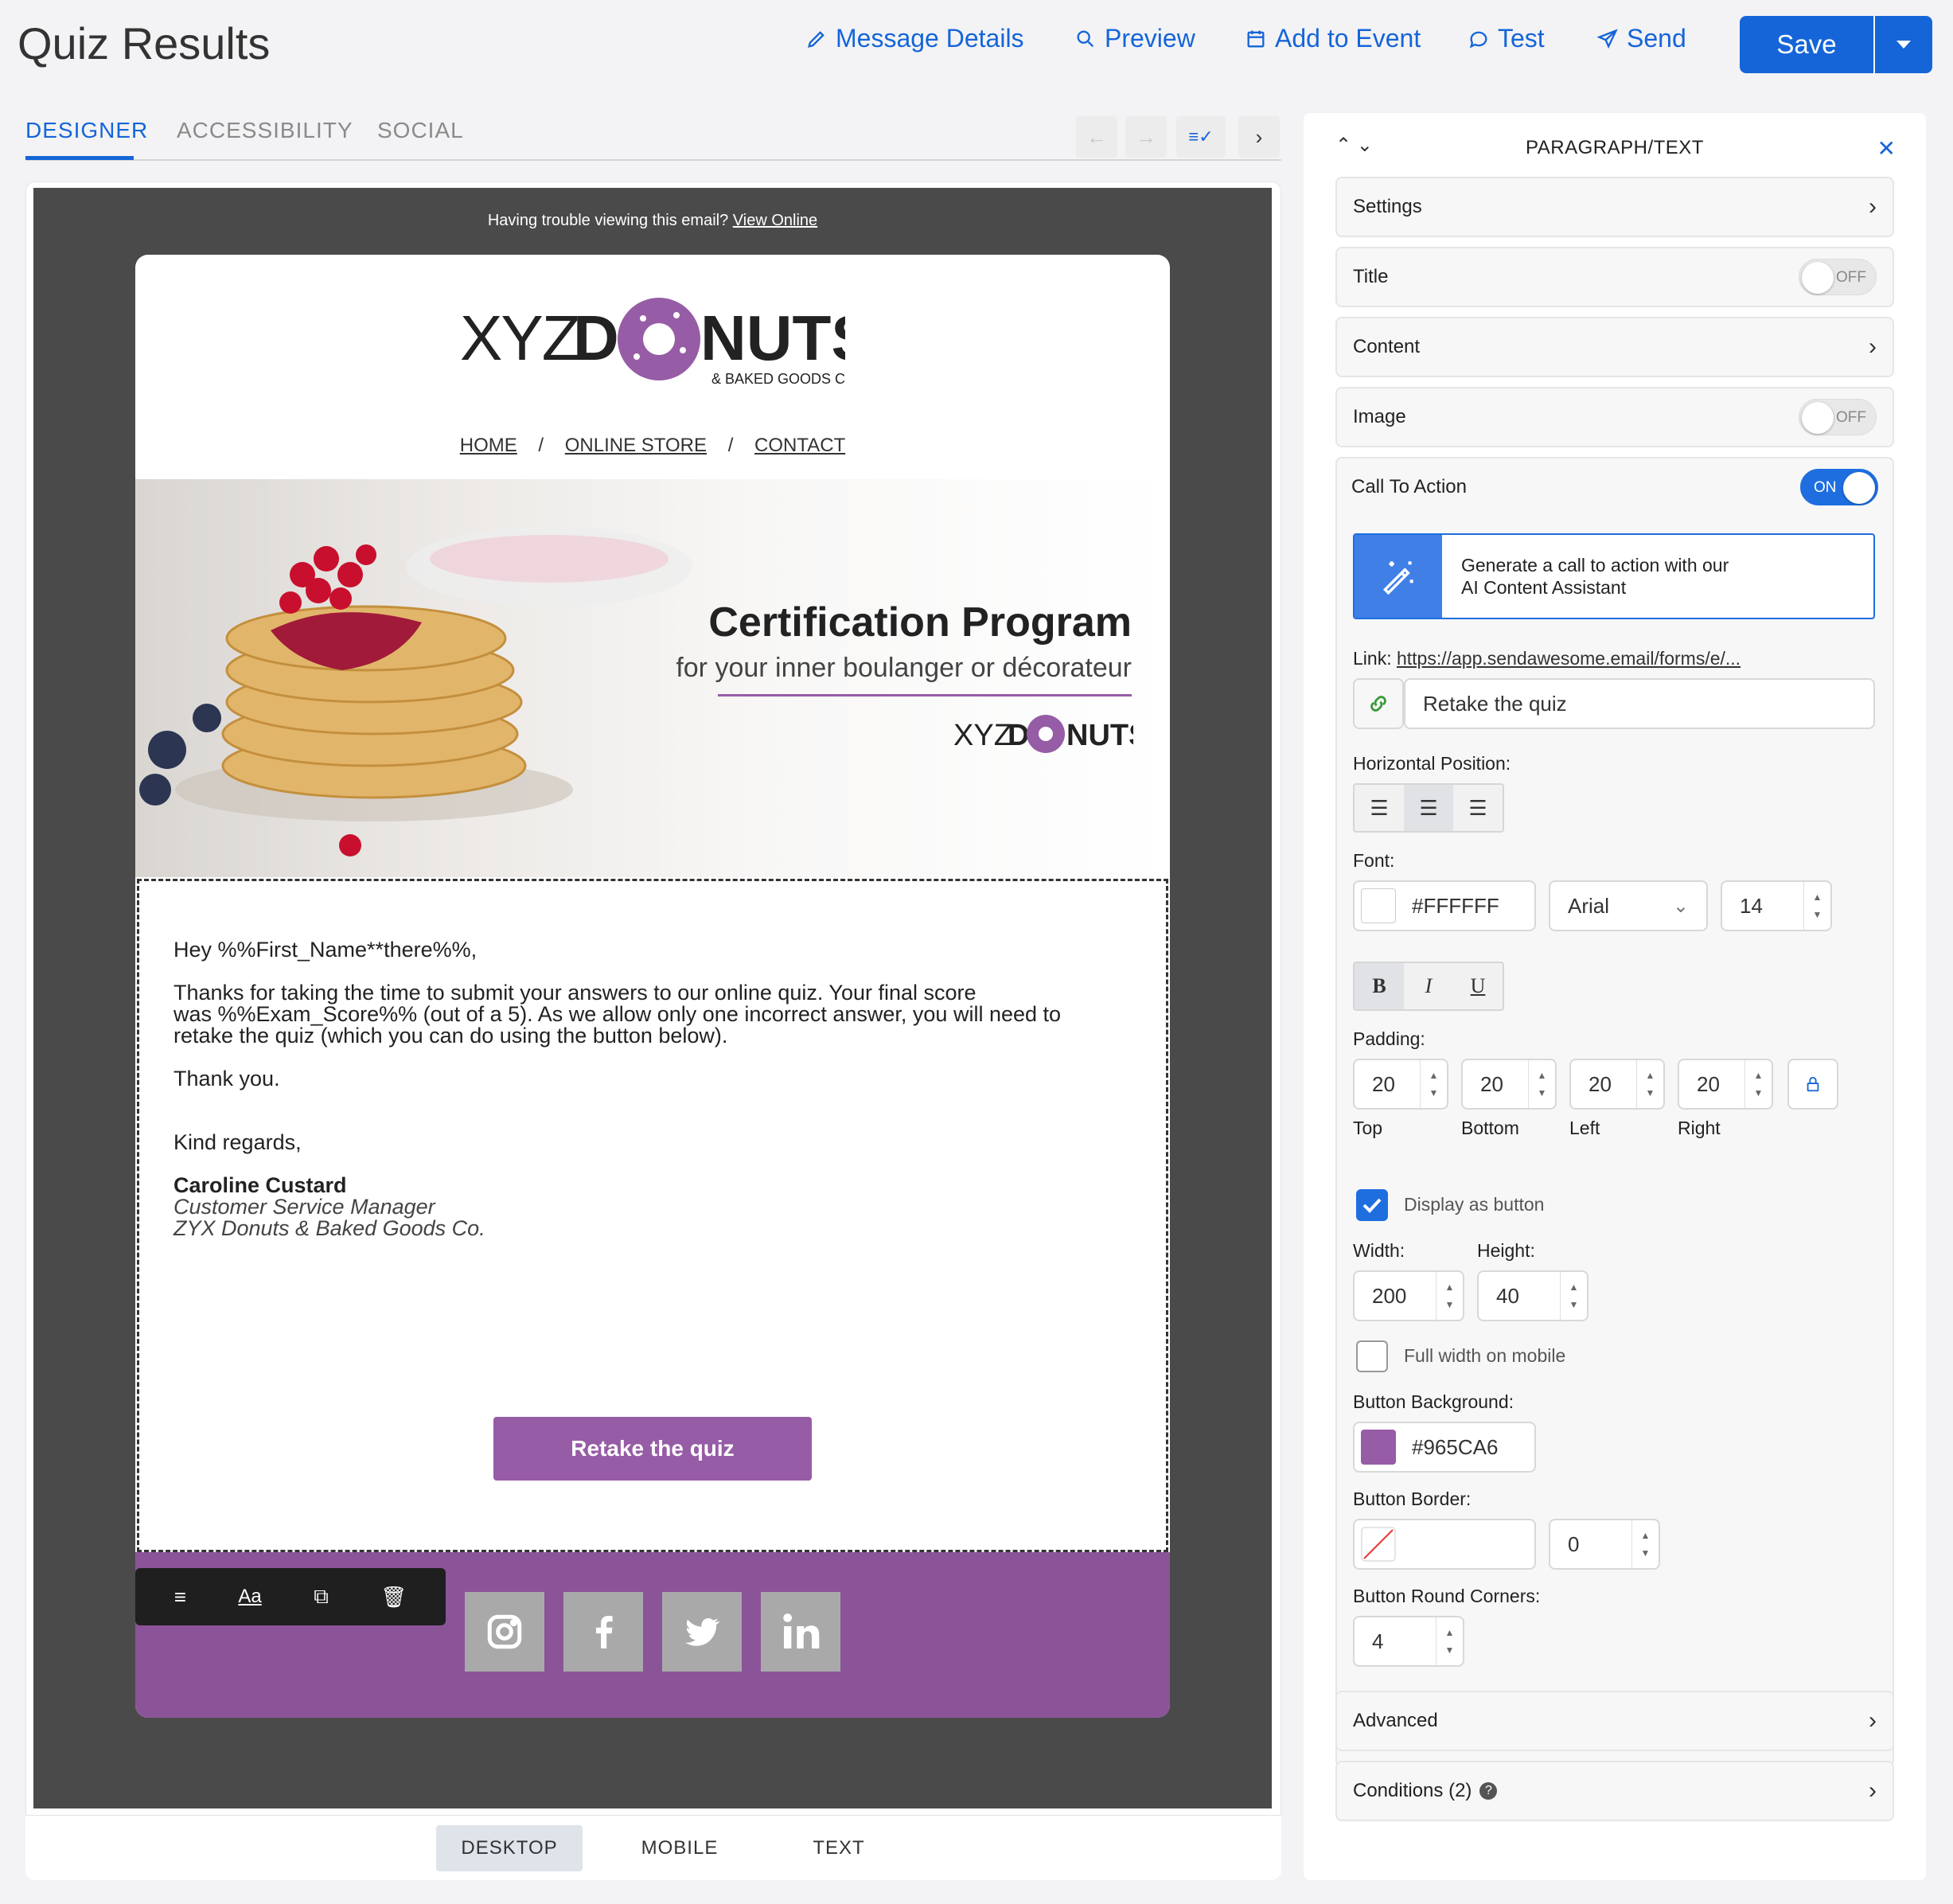  I want to click on magic-wand-icon, so click(1398, 576).